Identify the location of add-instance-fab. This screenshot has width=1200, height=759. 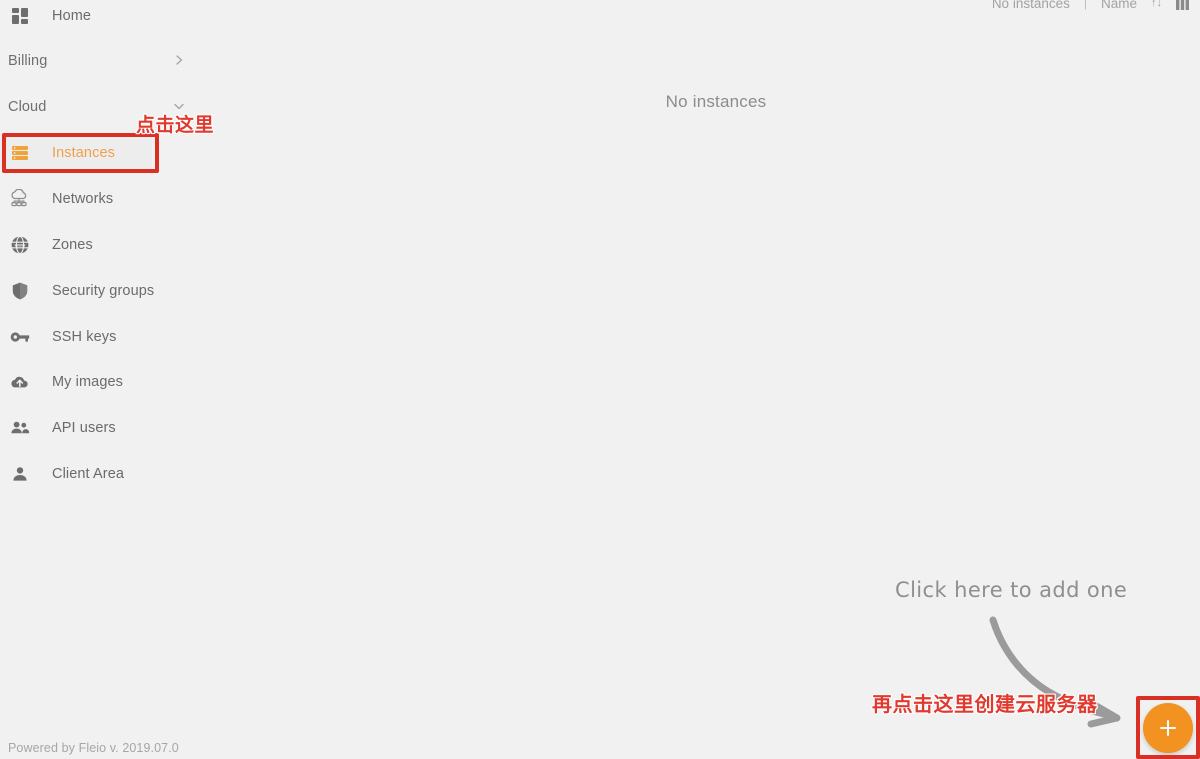
(1168, 728).